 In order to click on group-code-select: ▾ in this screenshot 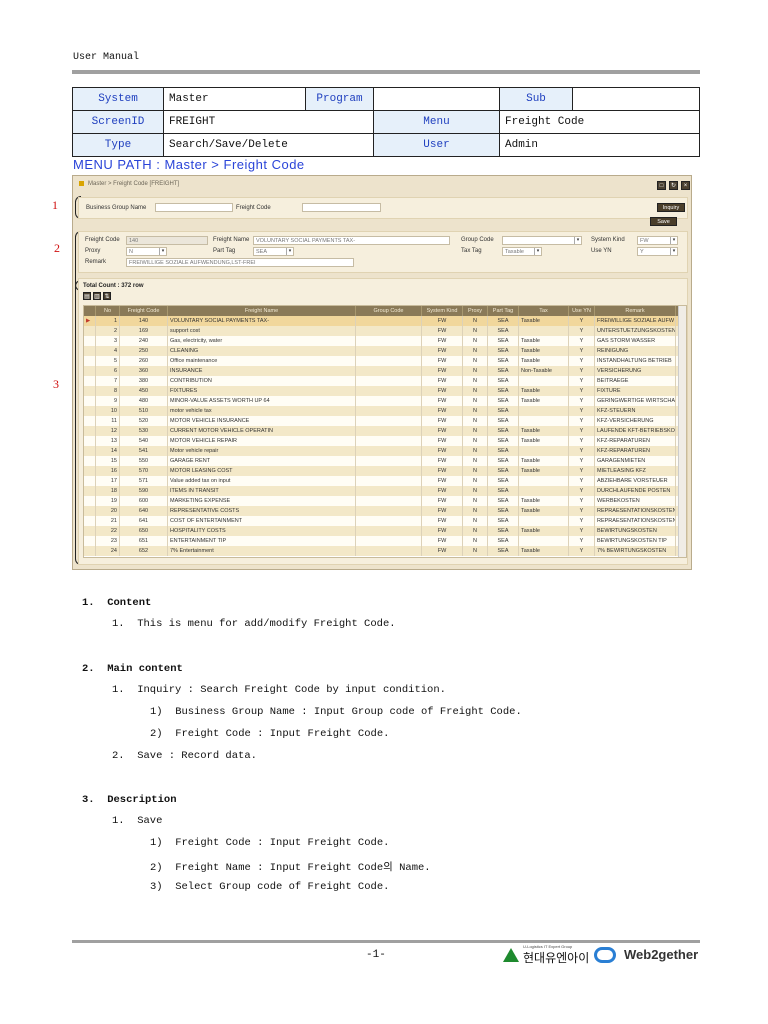, I will do `click(542, 240)`.